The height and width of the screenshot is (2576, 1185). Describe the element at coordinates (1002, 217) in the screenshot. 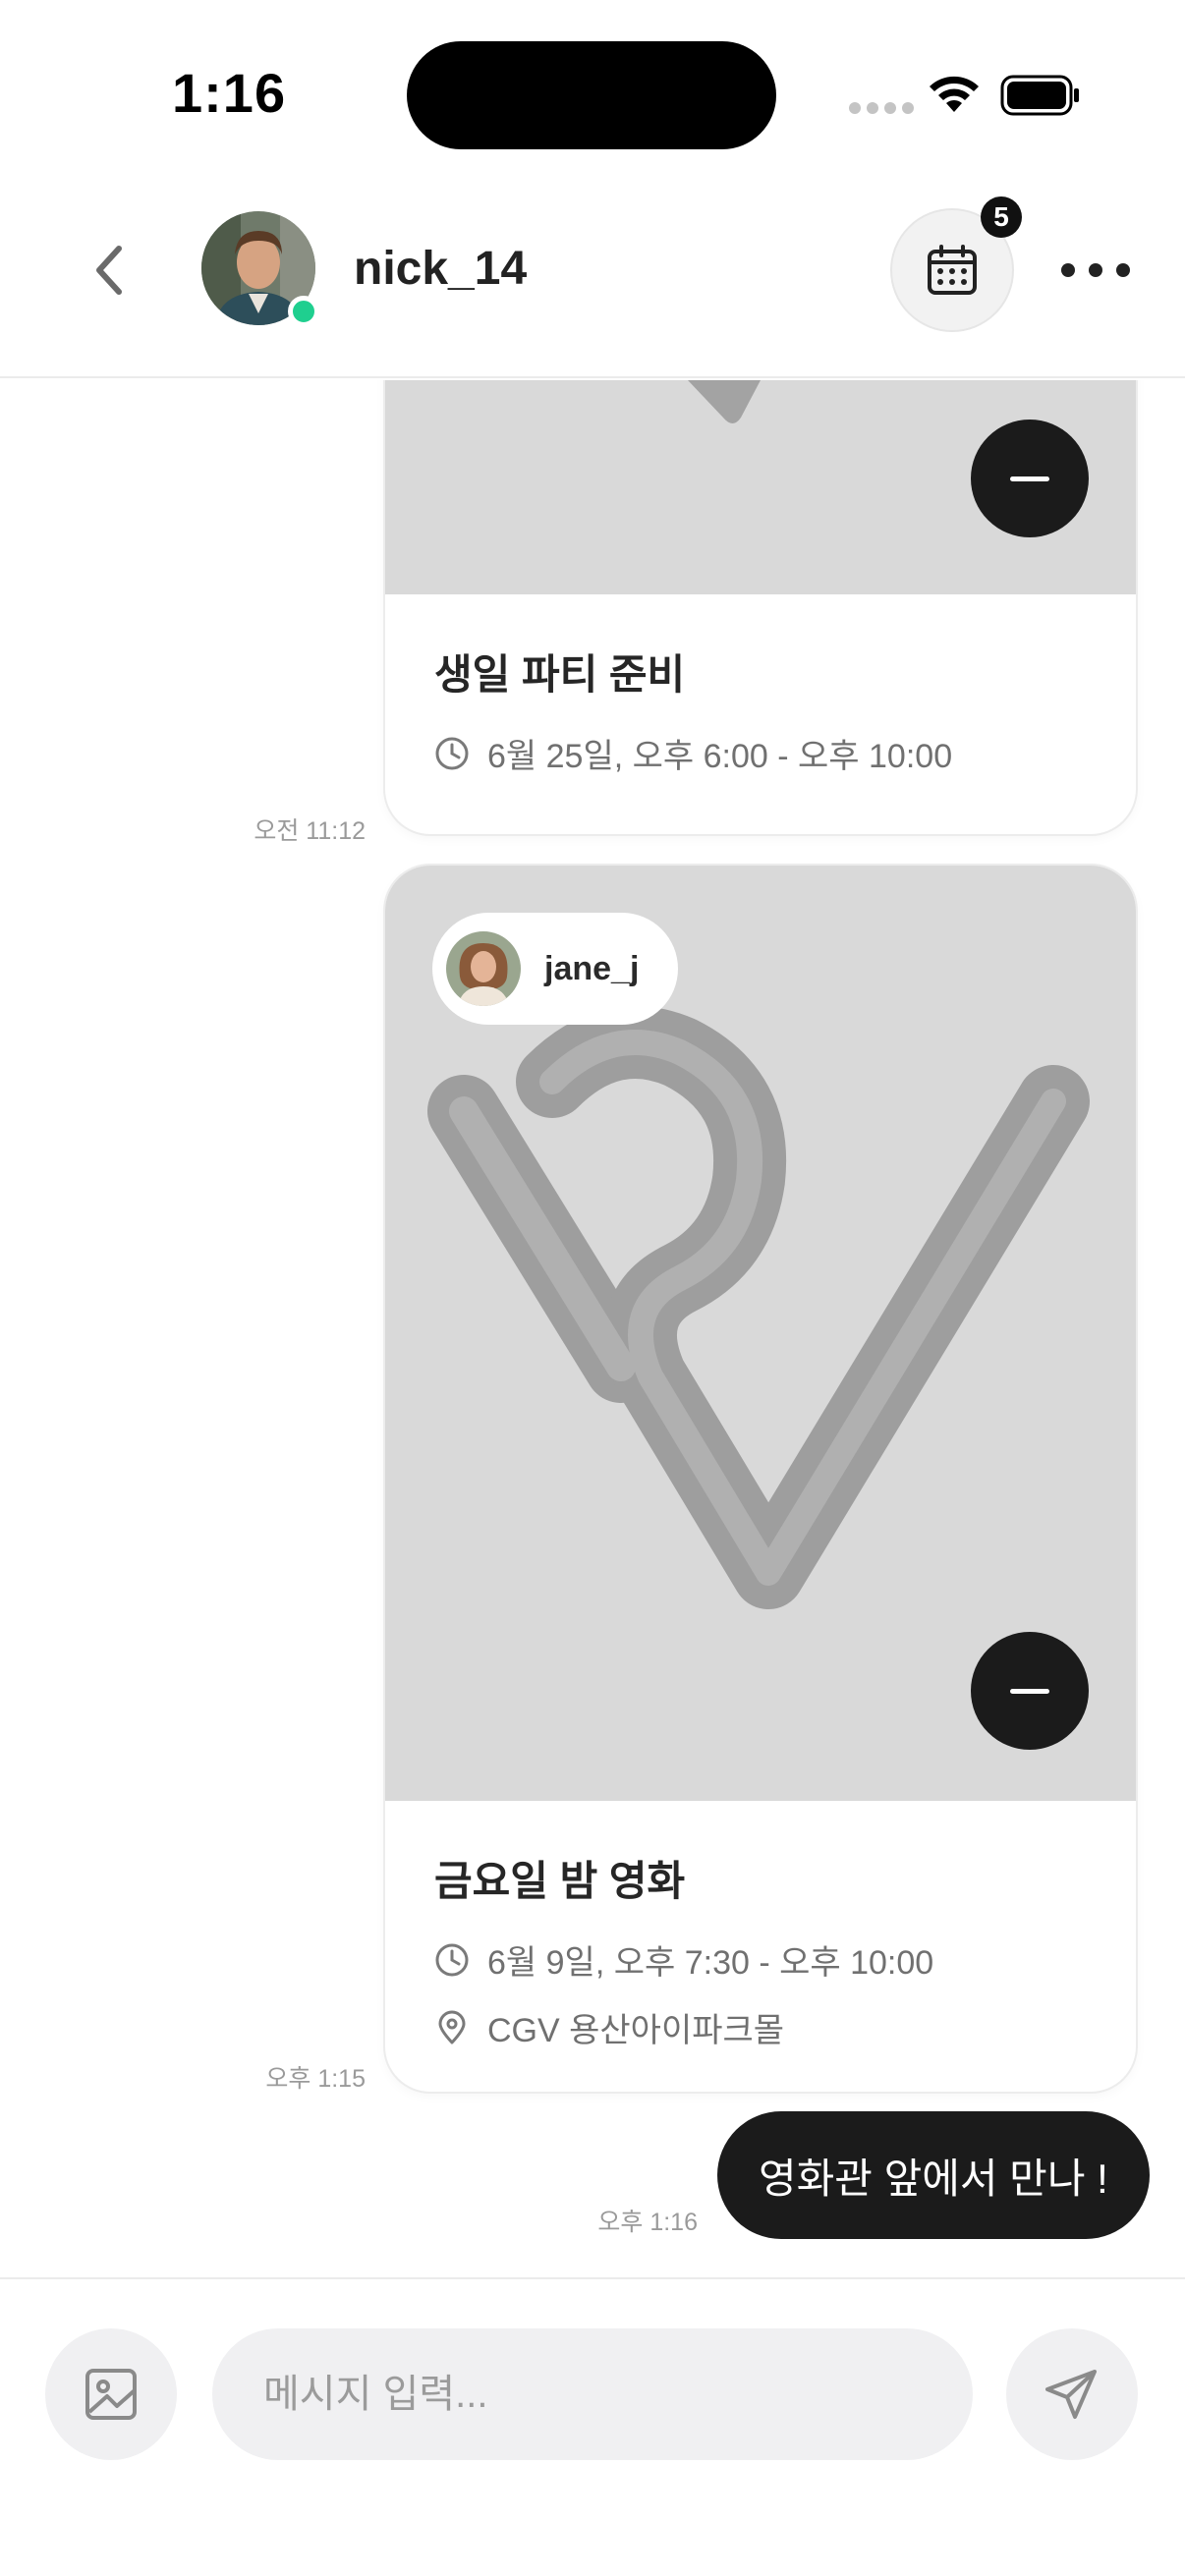

I see `calendar-count-badge: 5` at that location.